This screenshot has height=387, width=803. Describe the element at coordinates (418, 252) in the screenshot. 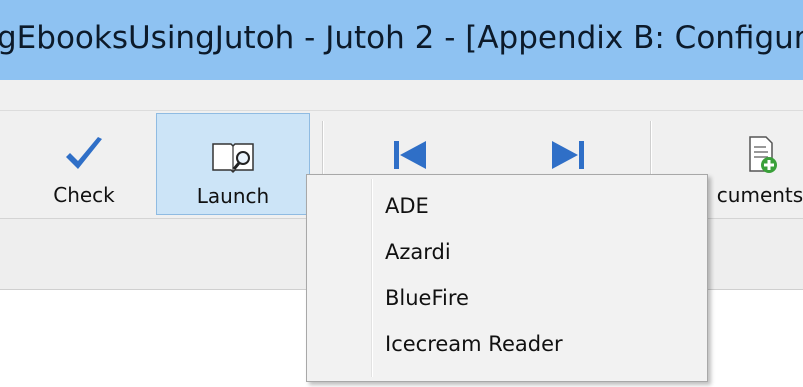

I see `menu-item-label: Azardi` at that location.